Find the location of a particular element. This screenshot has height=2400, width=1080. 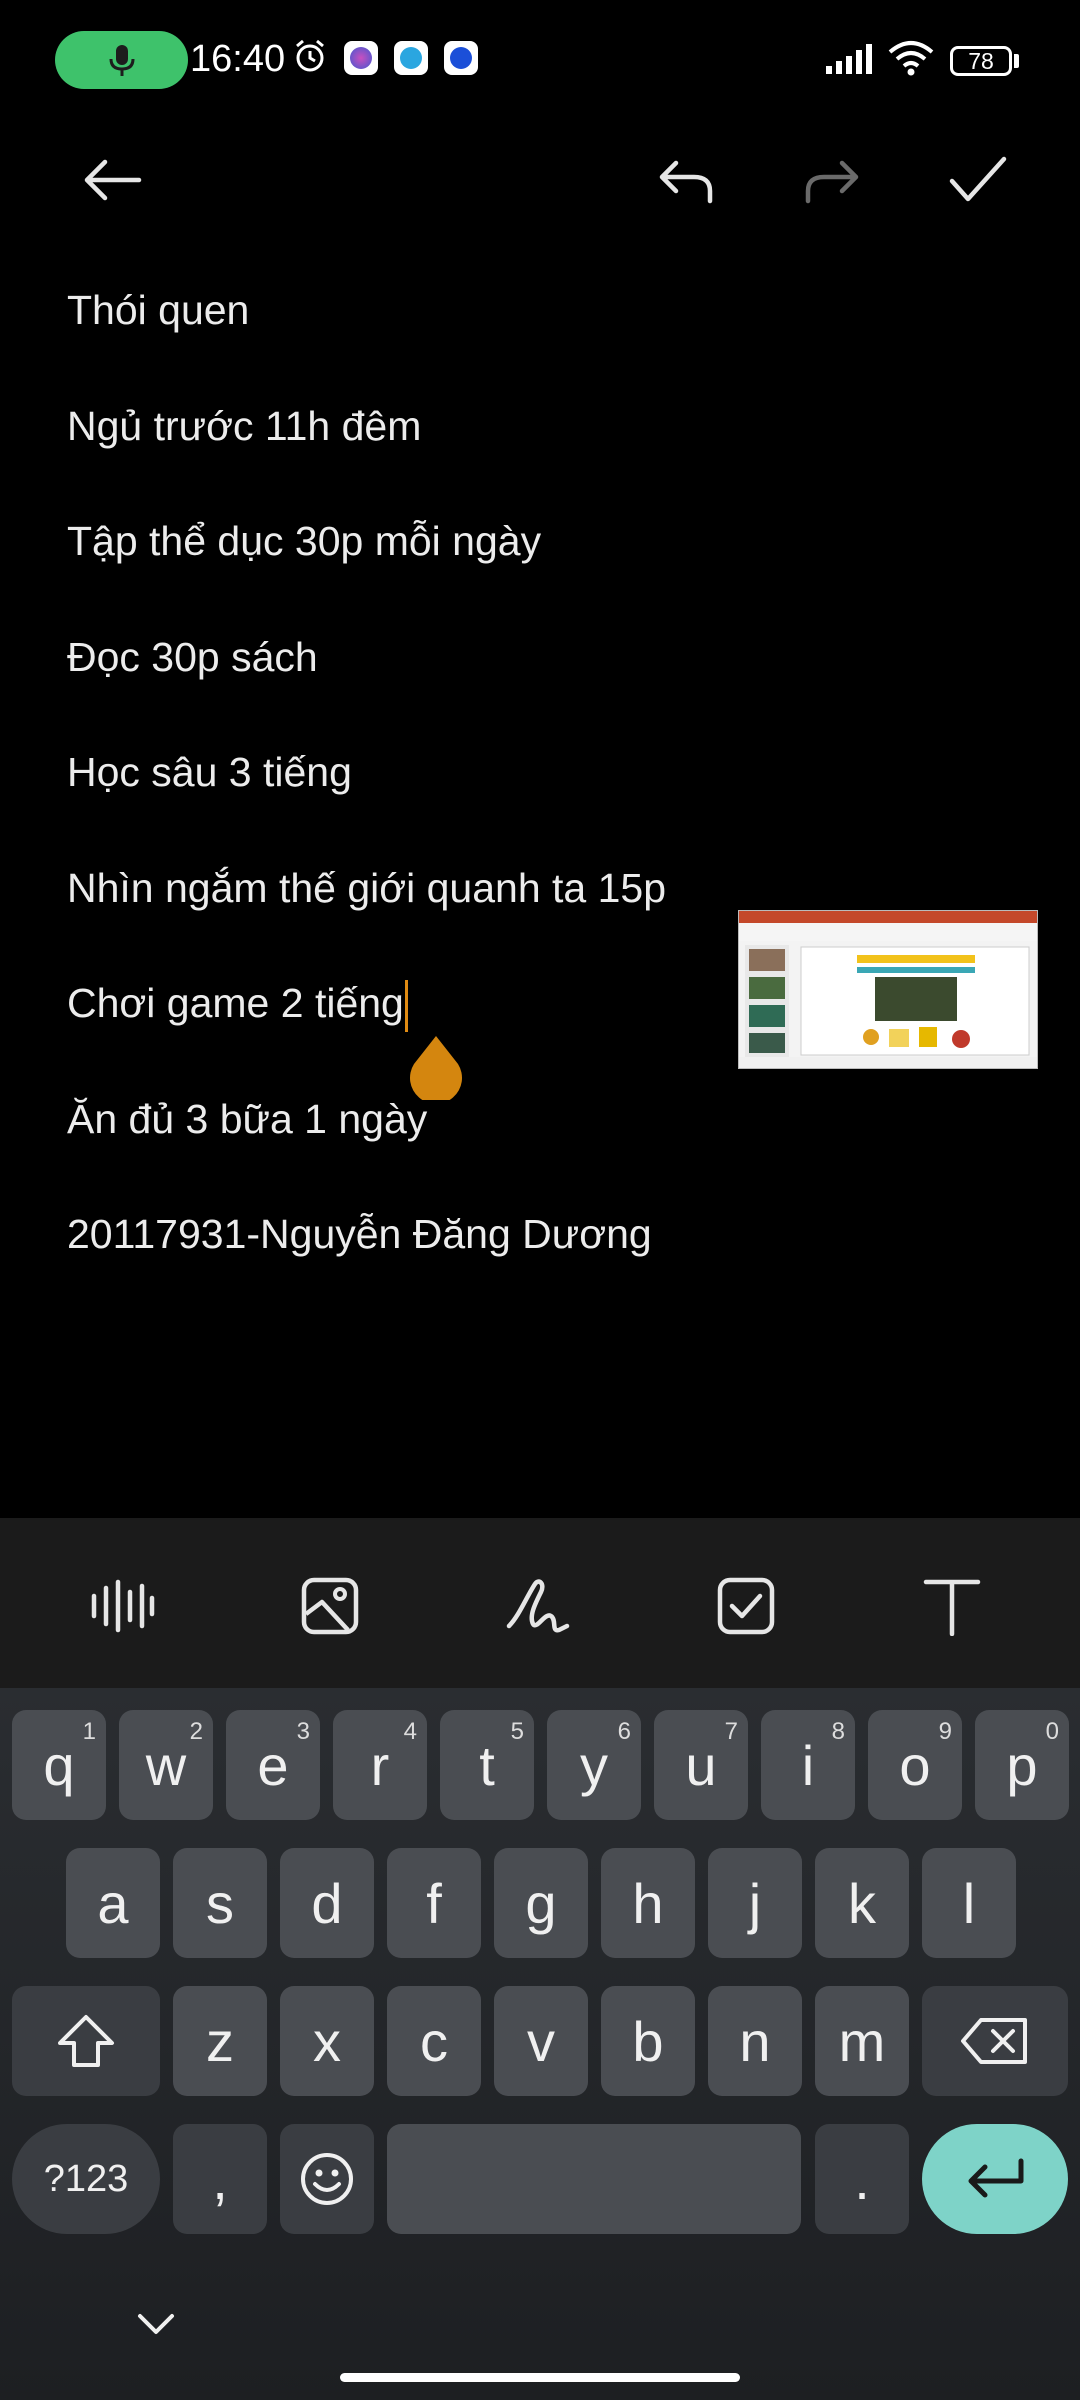

enter-key is located at coordinates (995, 2179).